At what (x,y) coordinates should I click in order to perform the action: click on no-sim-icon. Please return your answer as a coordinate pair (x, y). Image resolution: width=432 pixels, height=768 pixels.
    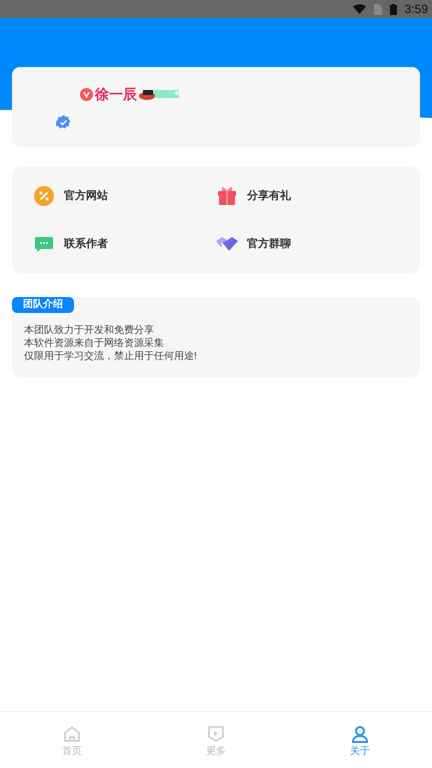
    Looking at the image, I should click on (378, 9).